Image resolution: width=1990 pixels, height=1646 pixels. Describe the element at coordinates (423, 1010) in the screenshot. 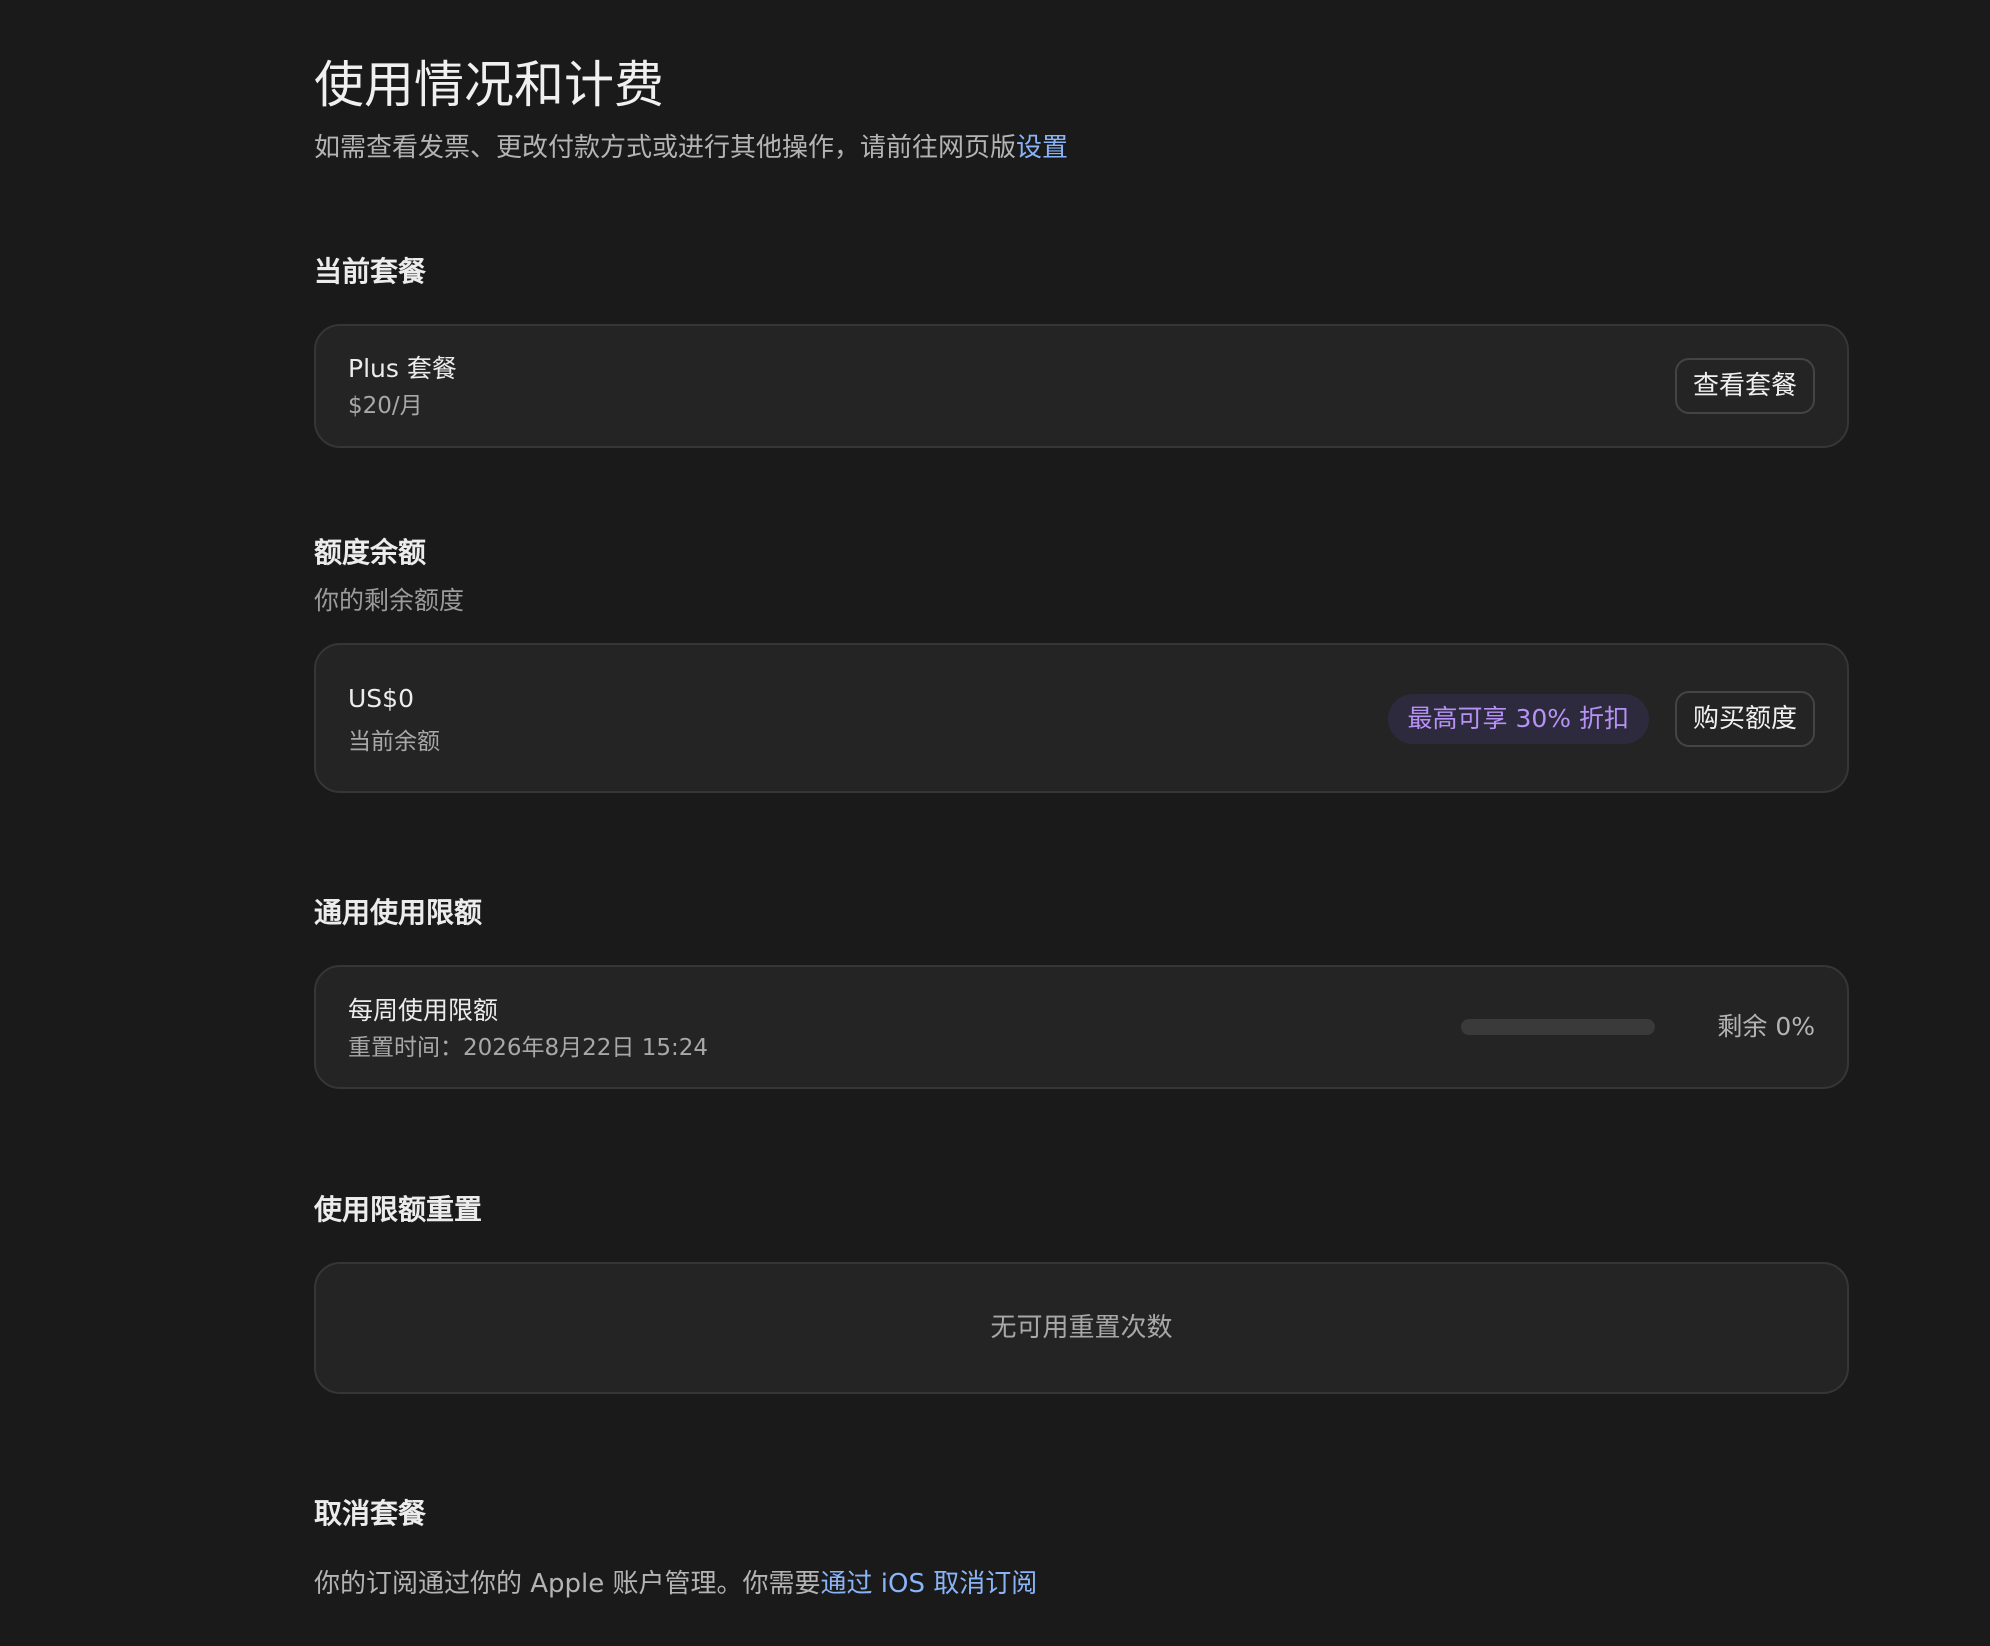

I see `weekly-limit-title: 每周使用限额` at that location.